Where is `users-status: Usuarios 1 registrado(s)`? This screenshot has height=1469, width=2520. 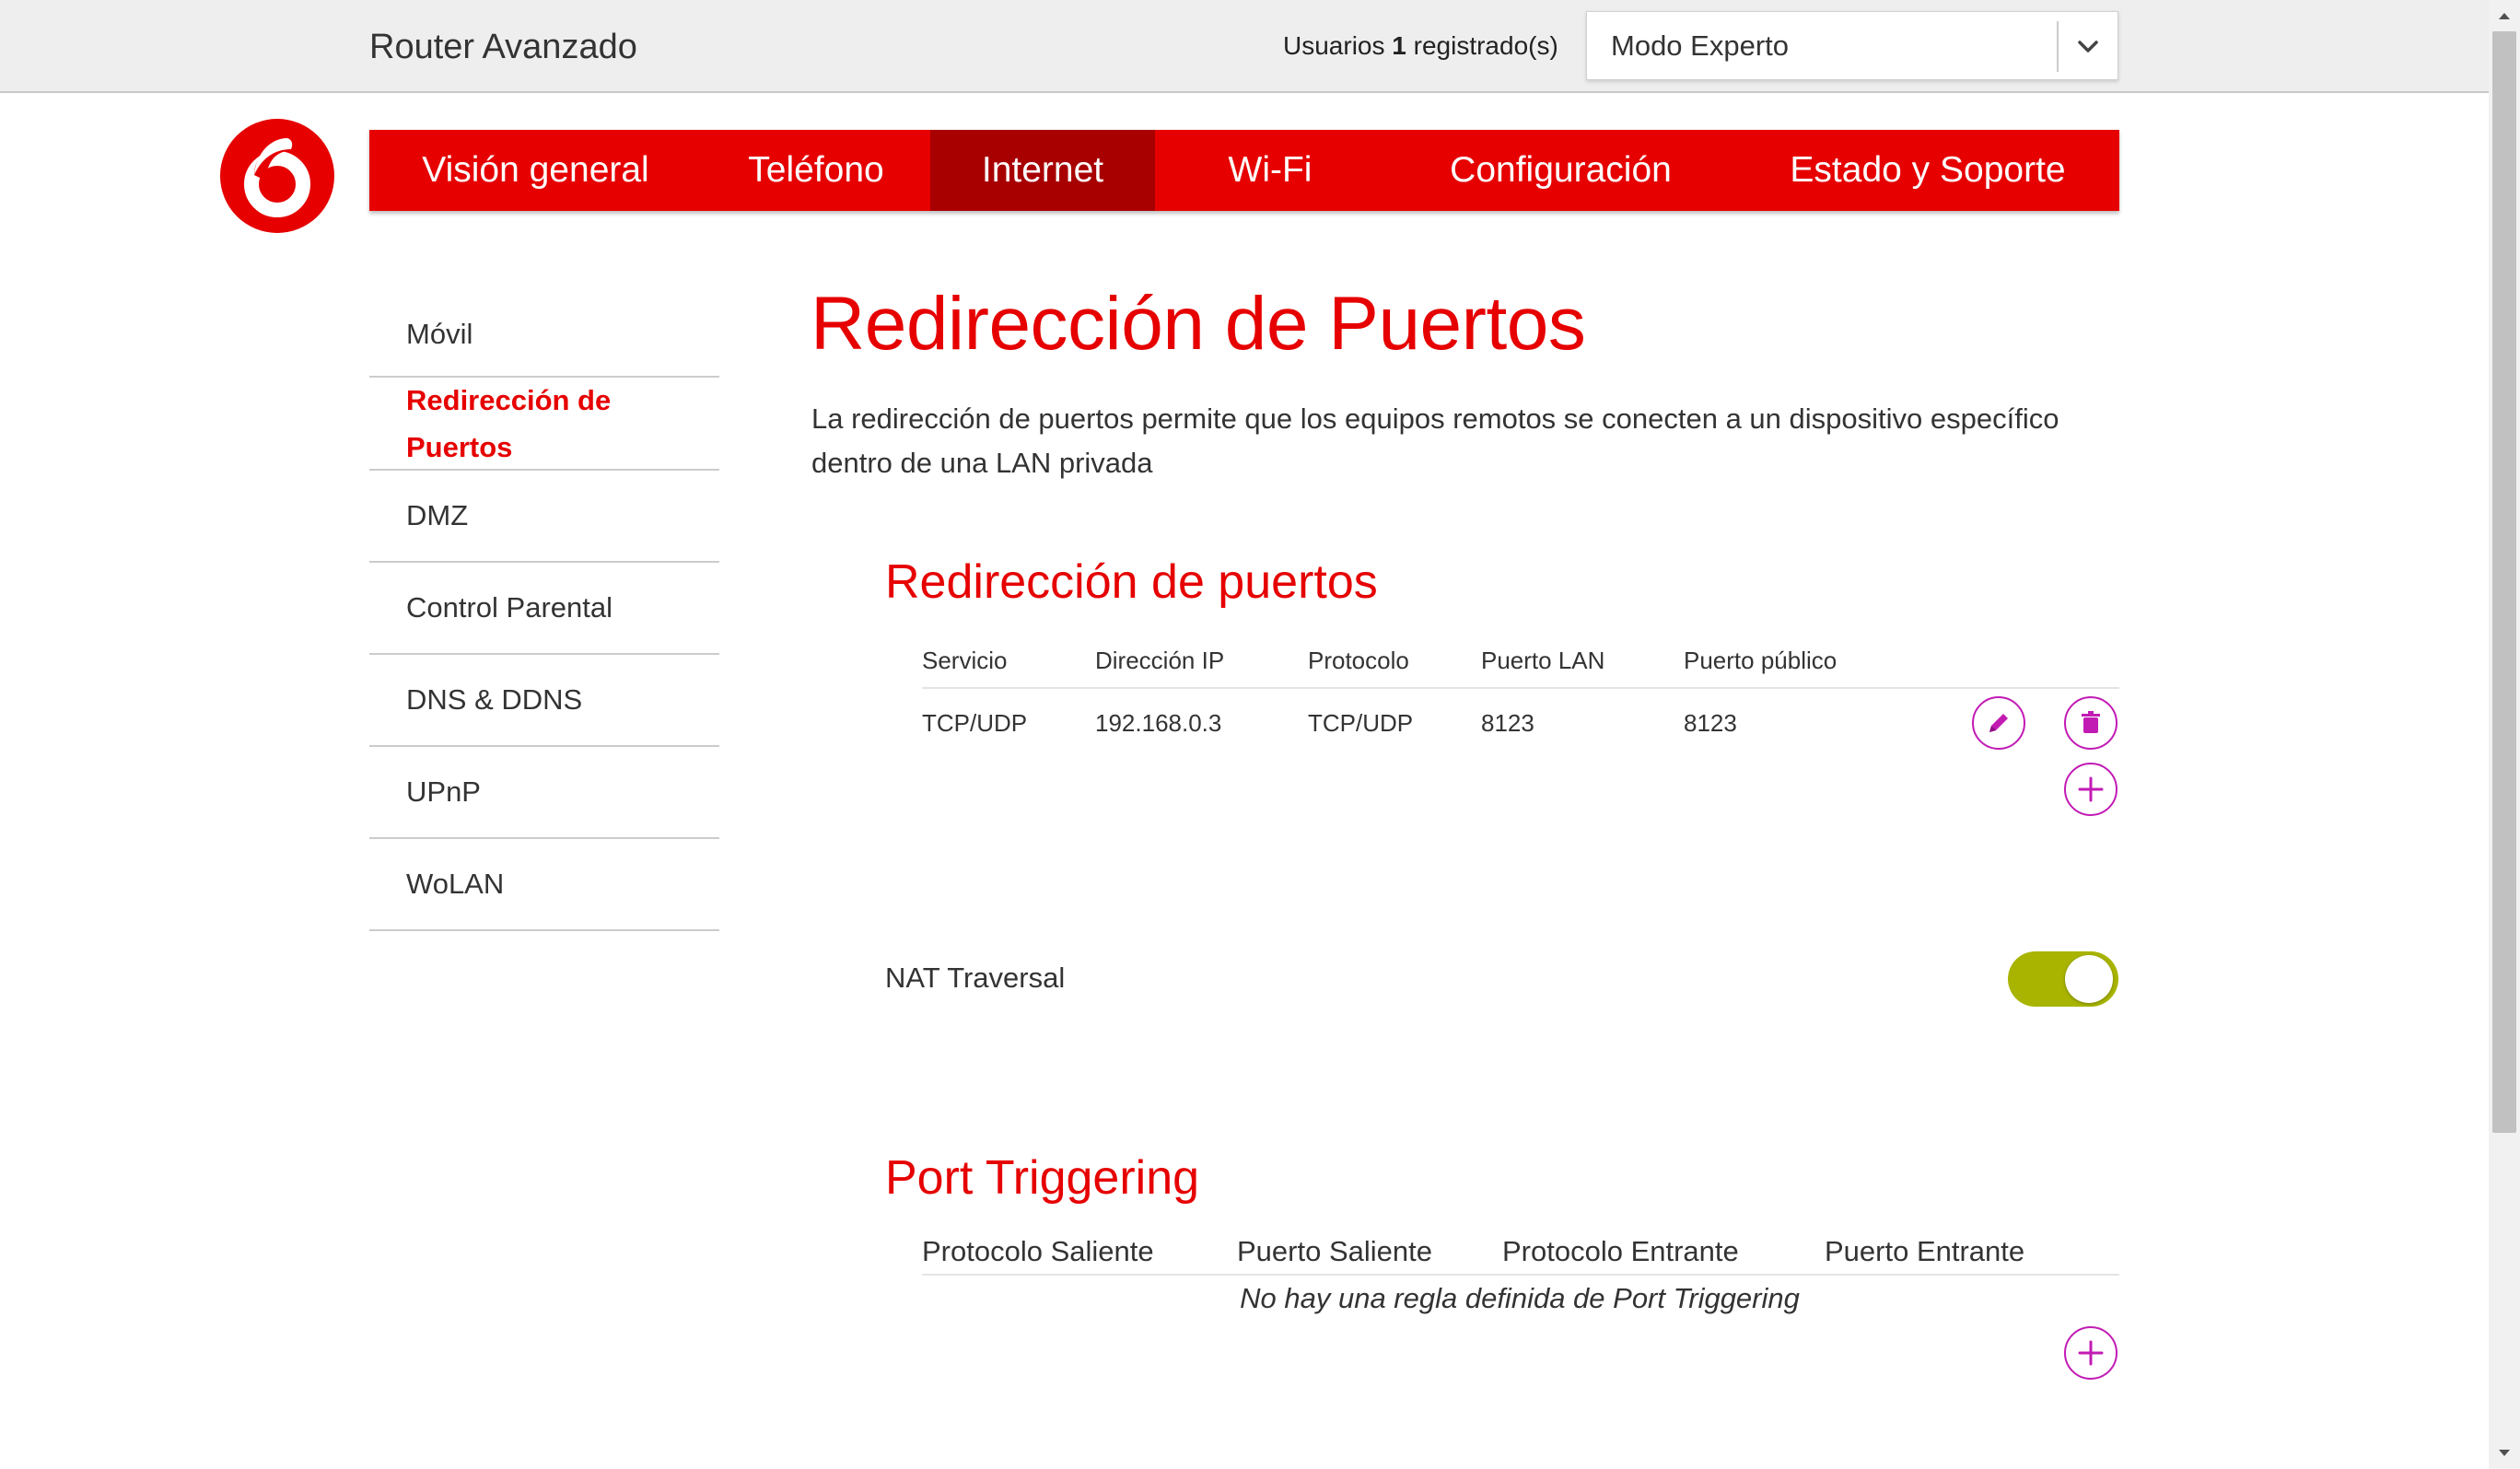 users-status: Usuarios 1 registrado(s) is located at coordinates (1420, 46).